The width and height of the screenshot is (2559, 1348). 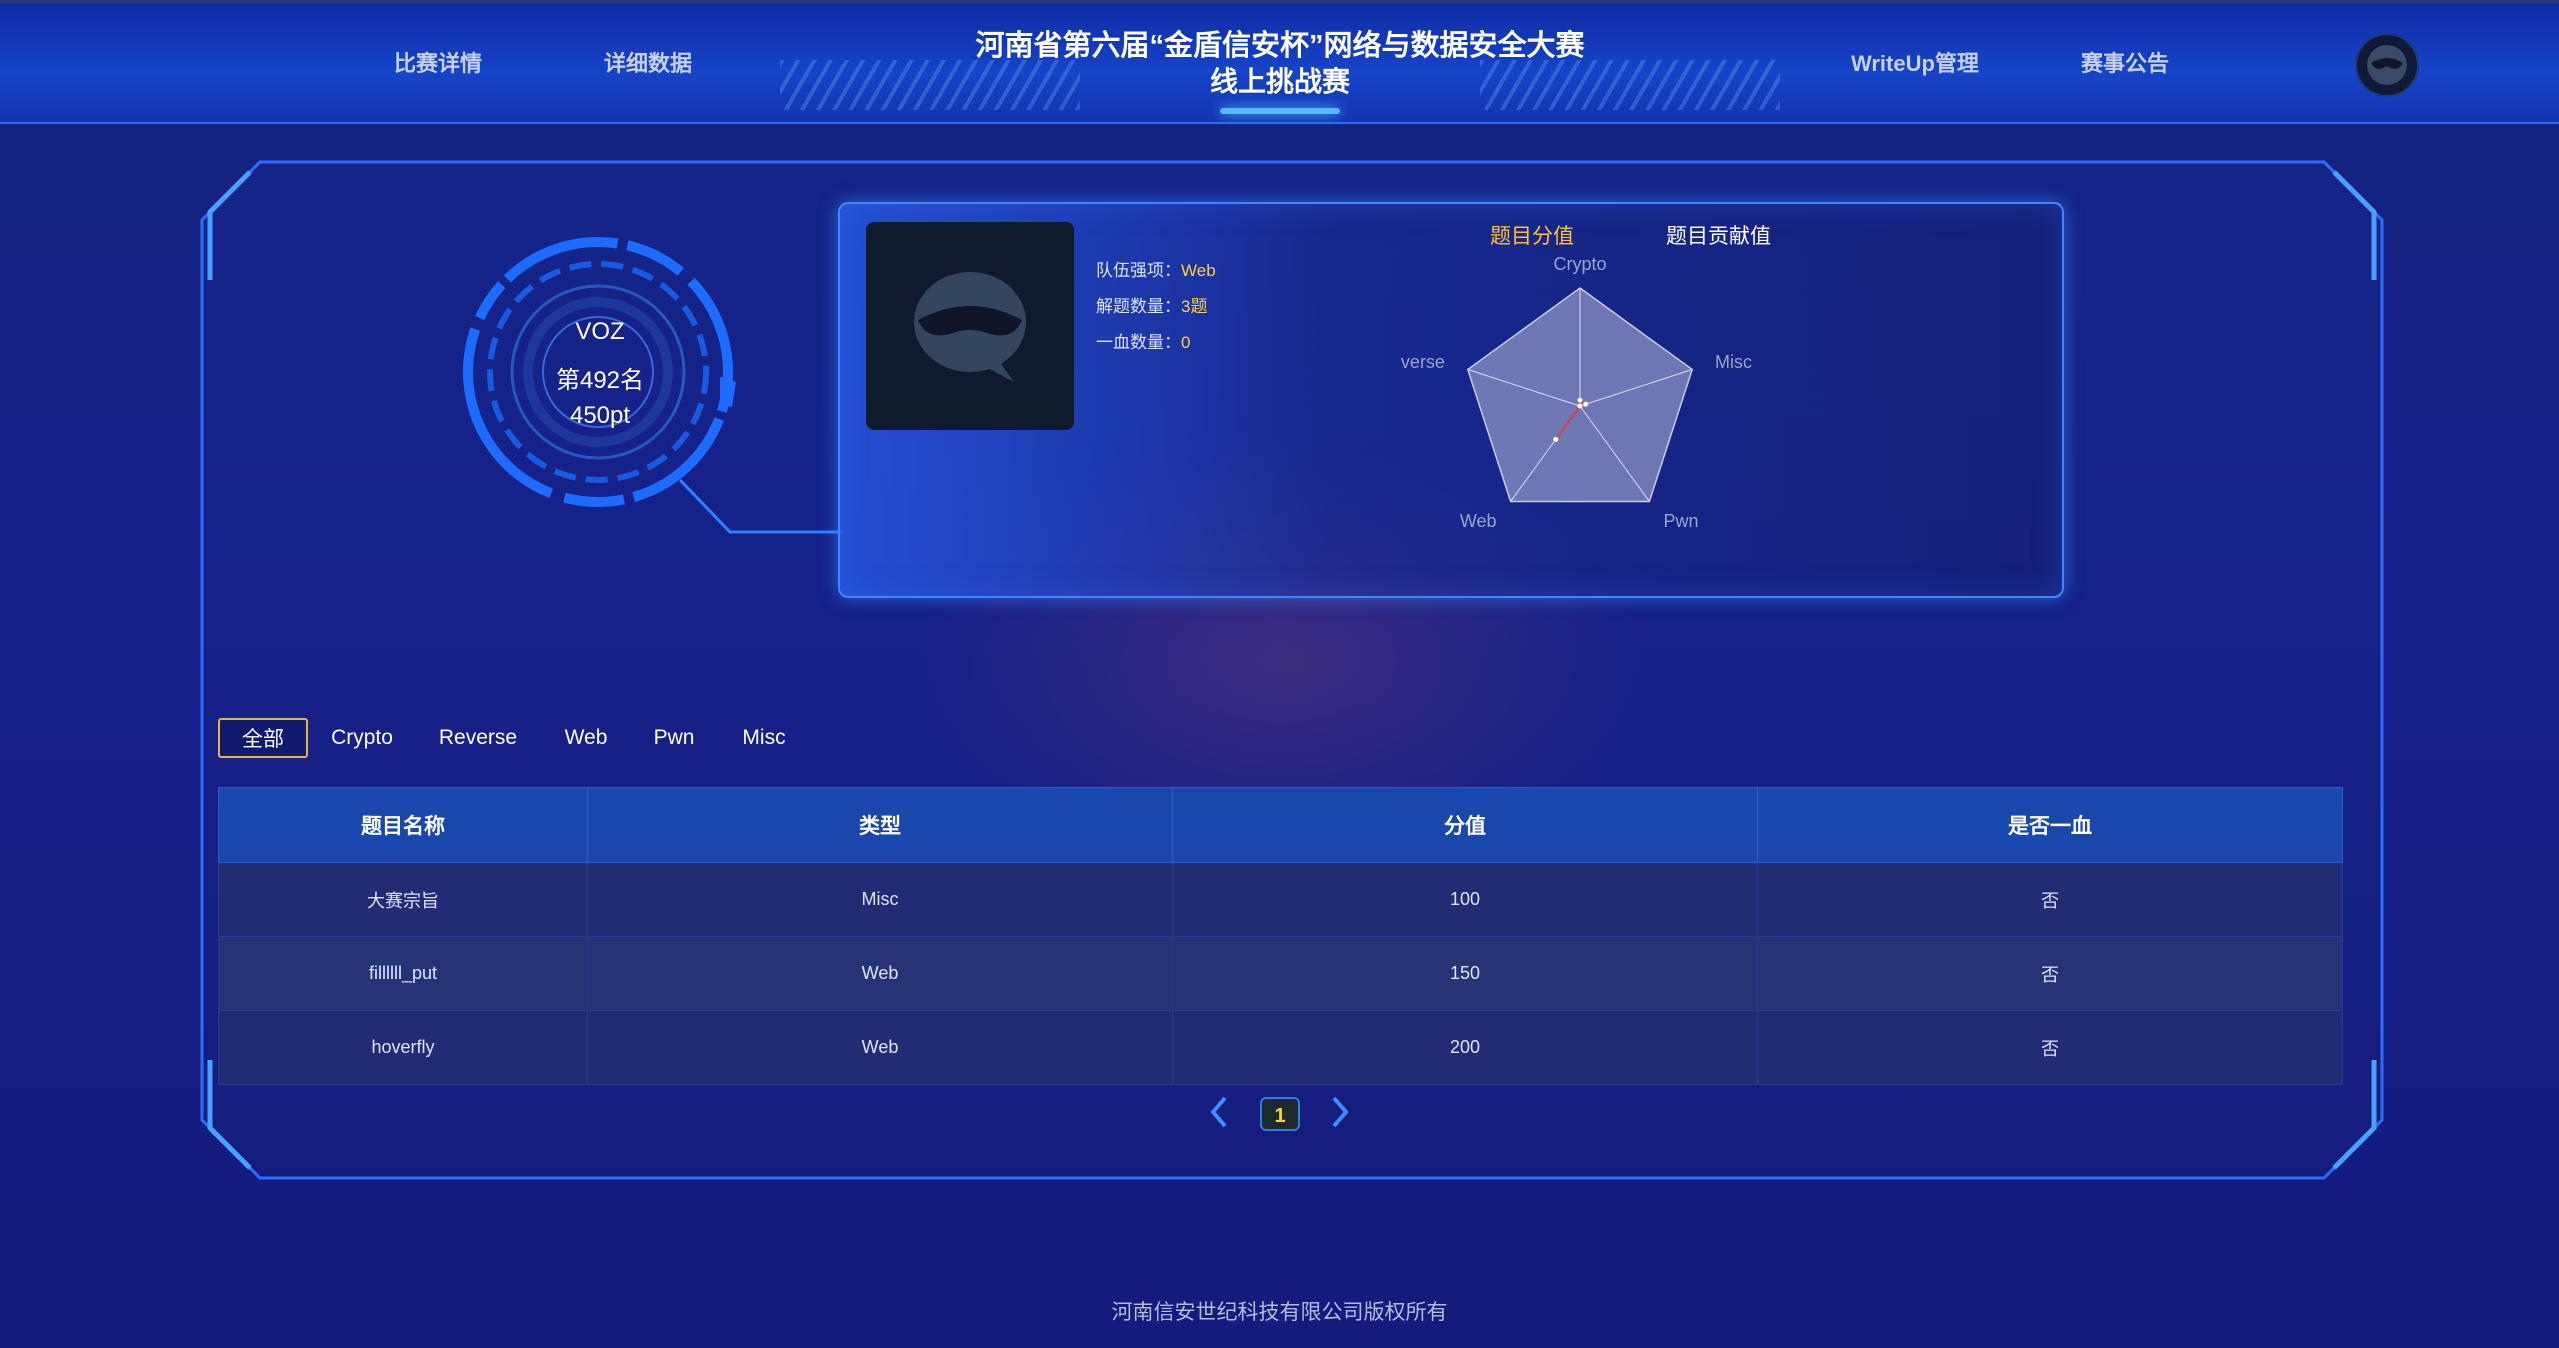 I want to click on cell-name: 大赛宗旨, so click(x=403, y=899).